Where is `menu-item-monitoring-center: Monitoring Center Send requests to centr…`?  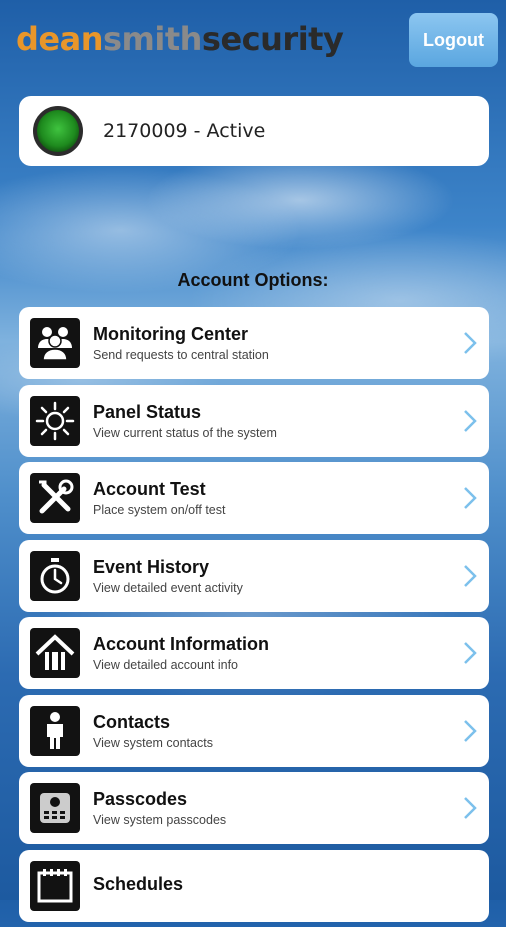
menu-item-monitoring-center: Monitoring Center Send requests to centr… is located at coordinates (254, 343).